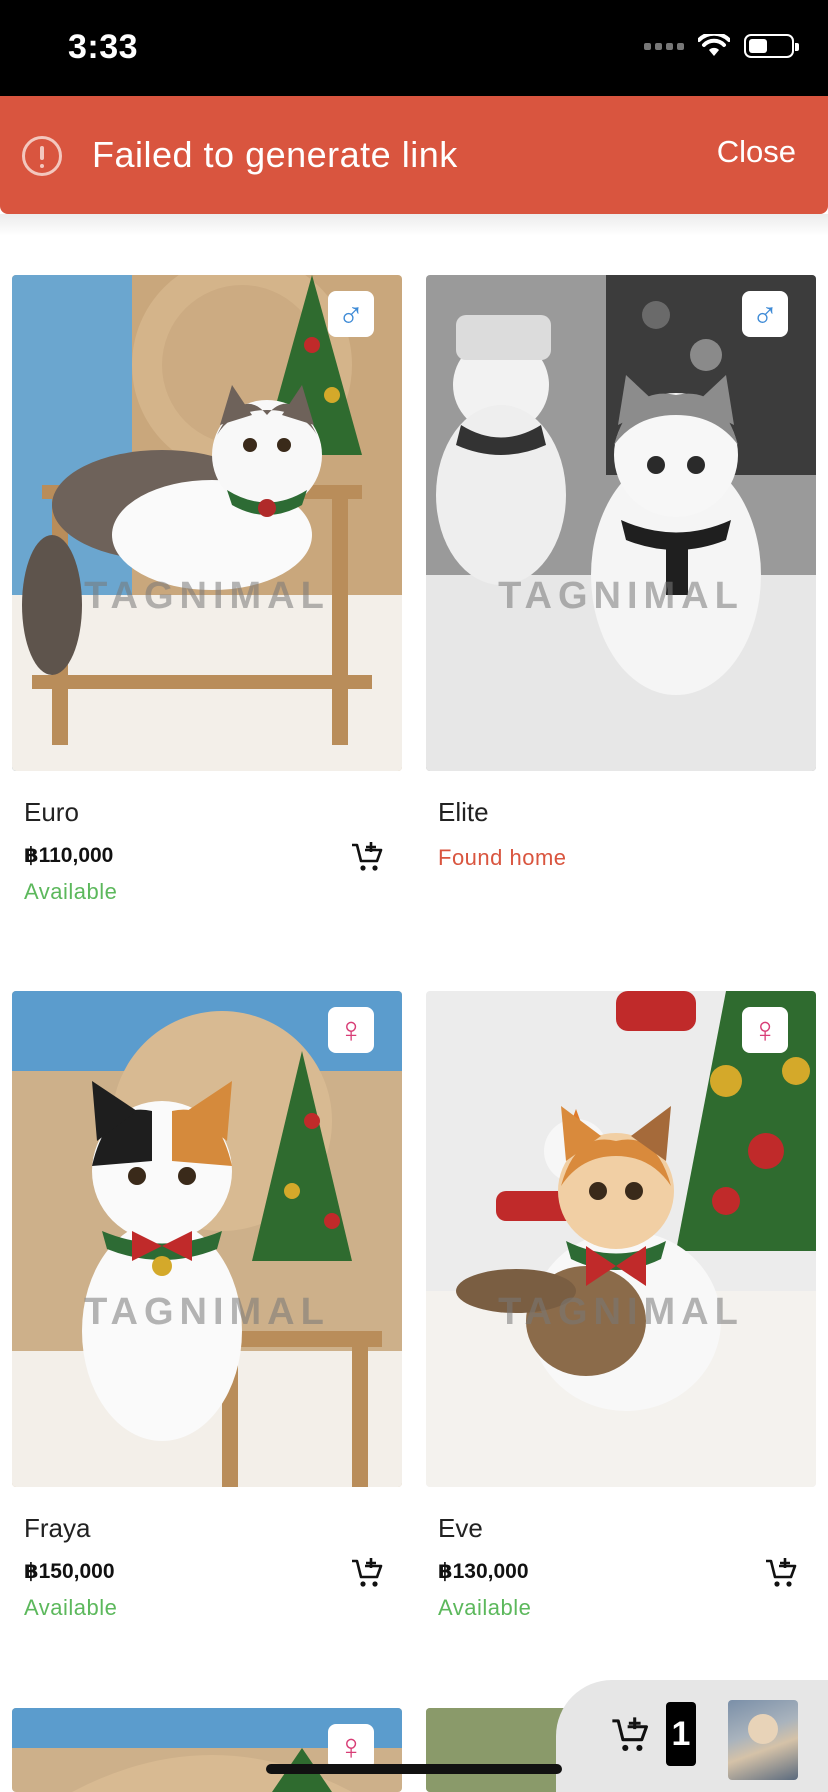 The height and width of the screenshot is (1792, 828). What do you see at coordinates (414, 1769) in the screenshot?
I see `home-indicator` at bounding box center [414, 1769].